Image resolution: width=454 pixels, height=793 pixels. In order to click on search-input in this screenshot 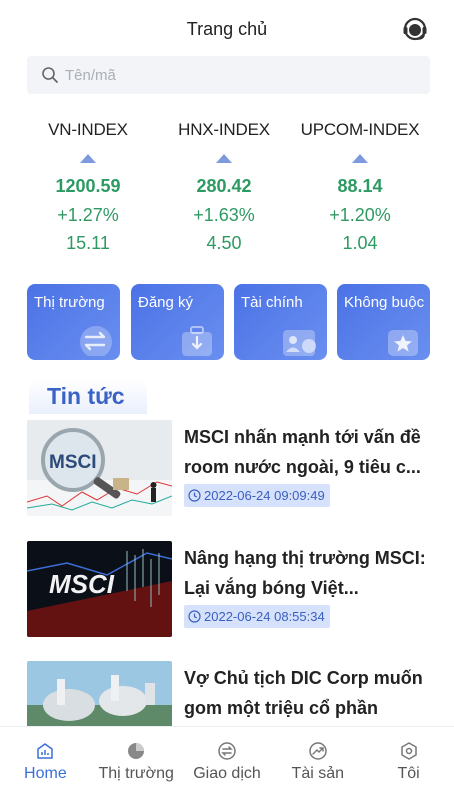, I will do `click(215, 75)`.